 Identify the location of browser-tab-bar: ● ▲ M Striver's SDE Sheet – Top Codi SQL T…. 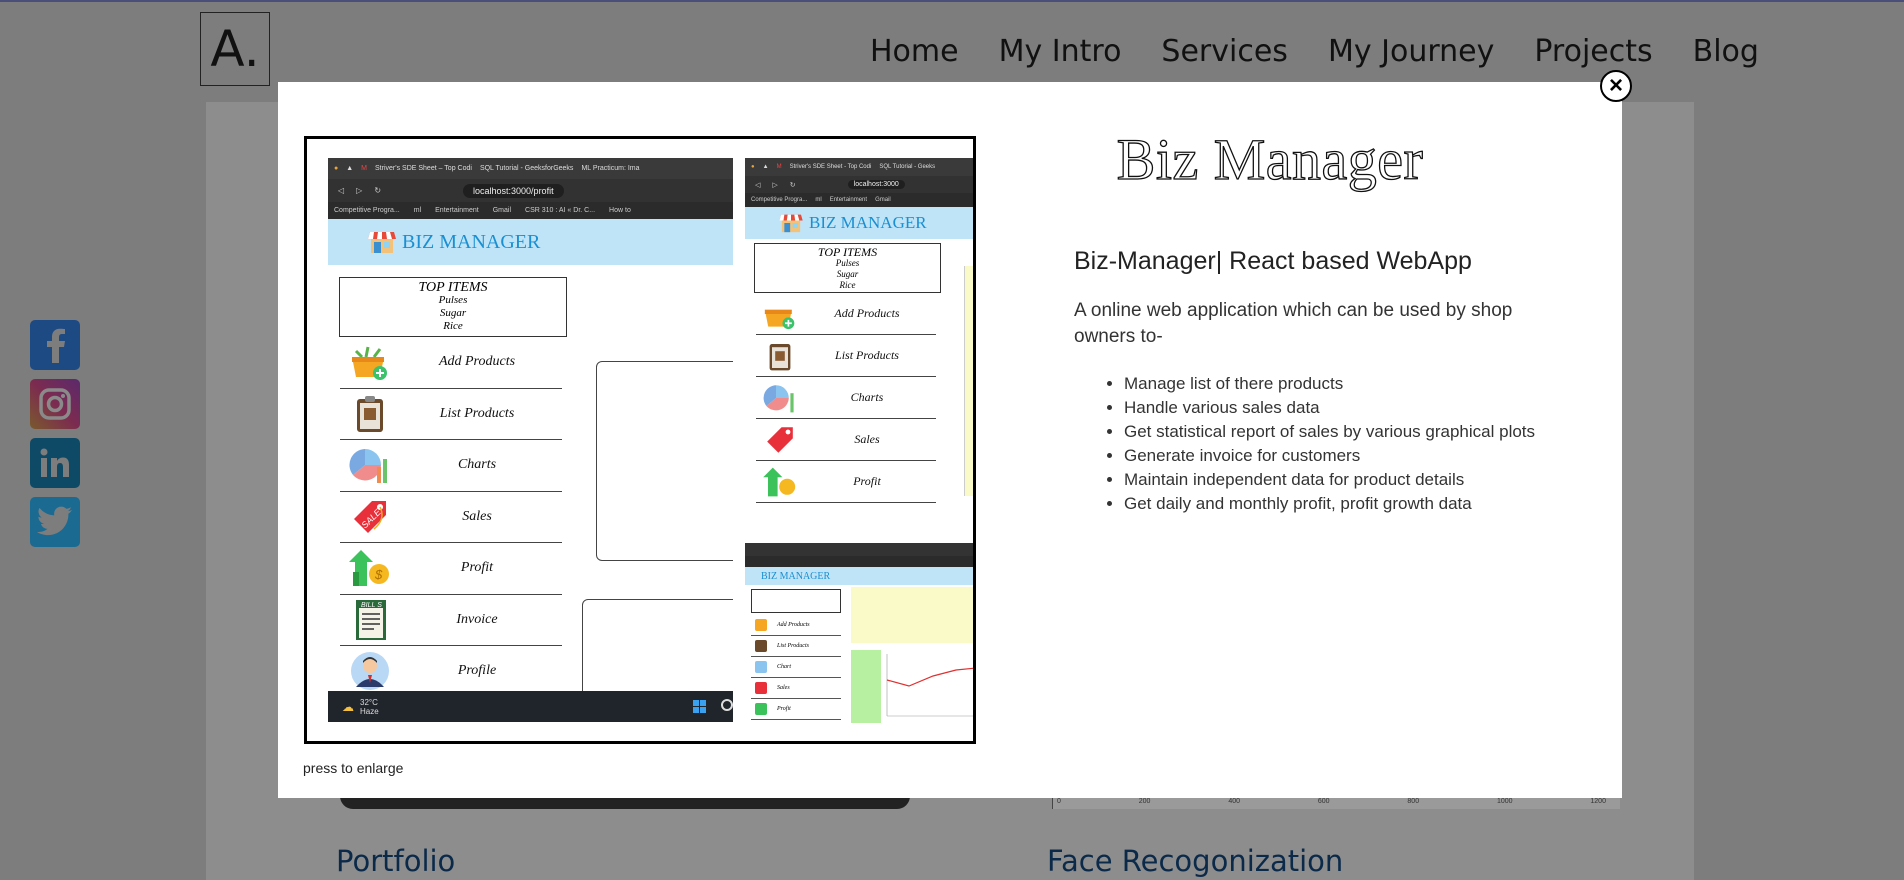
(530, 168).